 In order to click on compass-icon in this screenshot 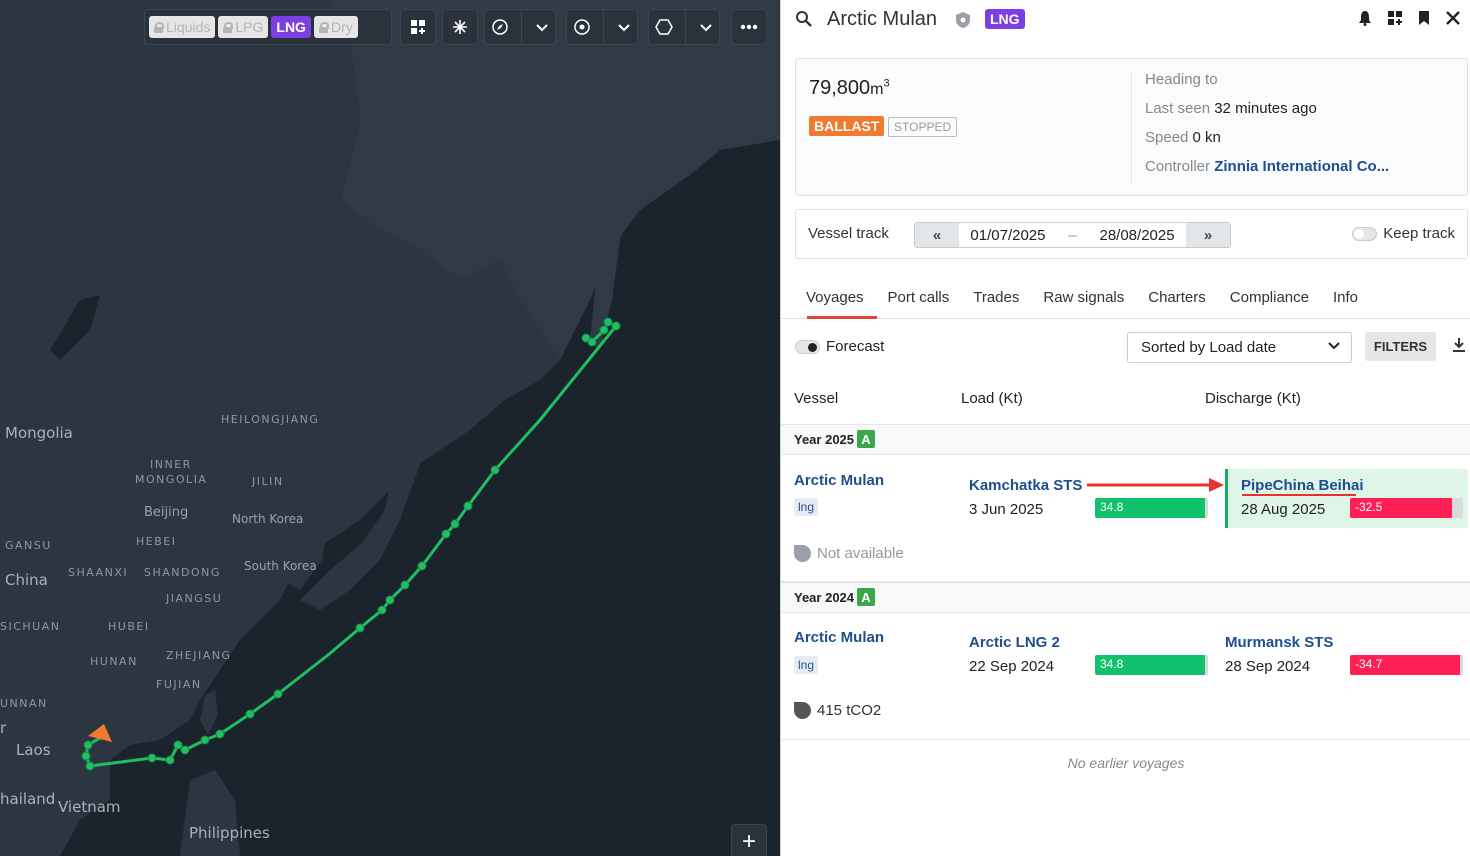, I will do `click(500, 27)`.